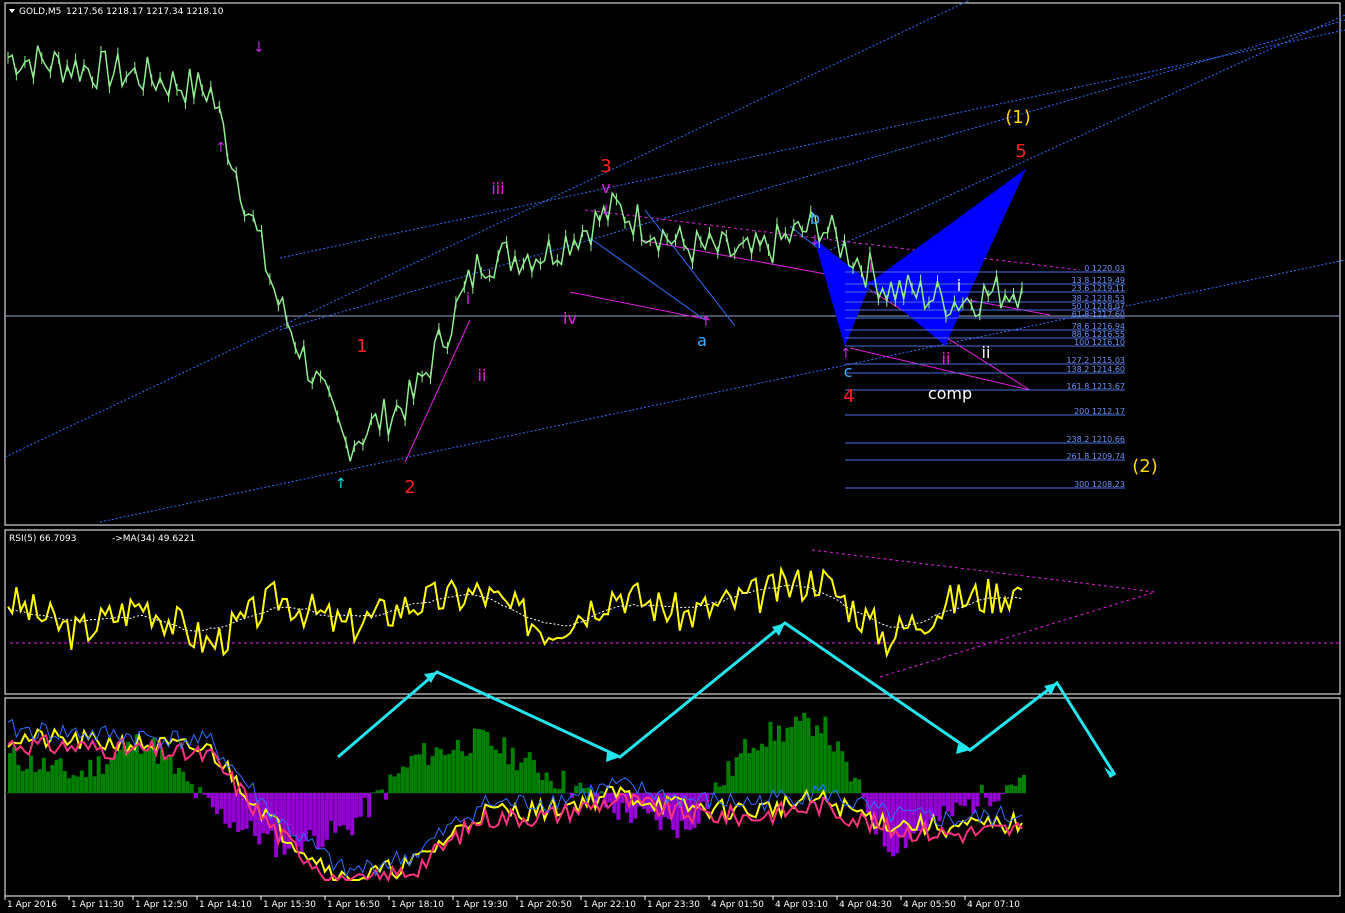  I want to click on wave-label: 1, so click(361, 346).